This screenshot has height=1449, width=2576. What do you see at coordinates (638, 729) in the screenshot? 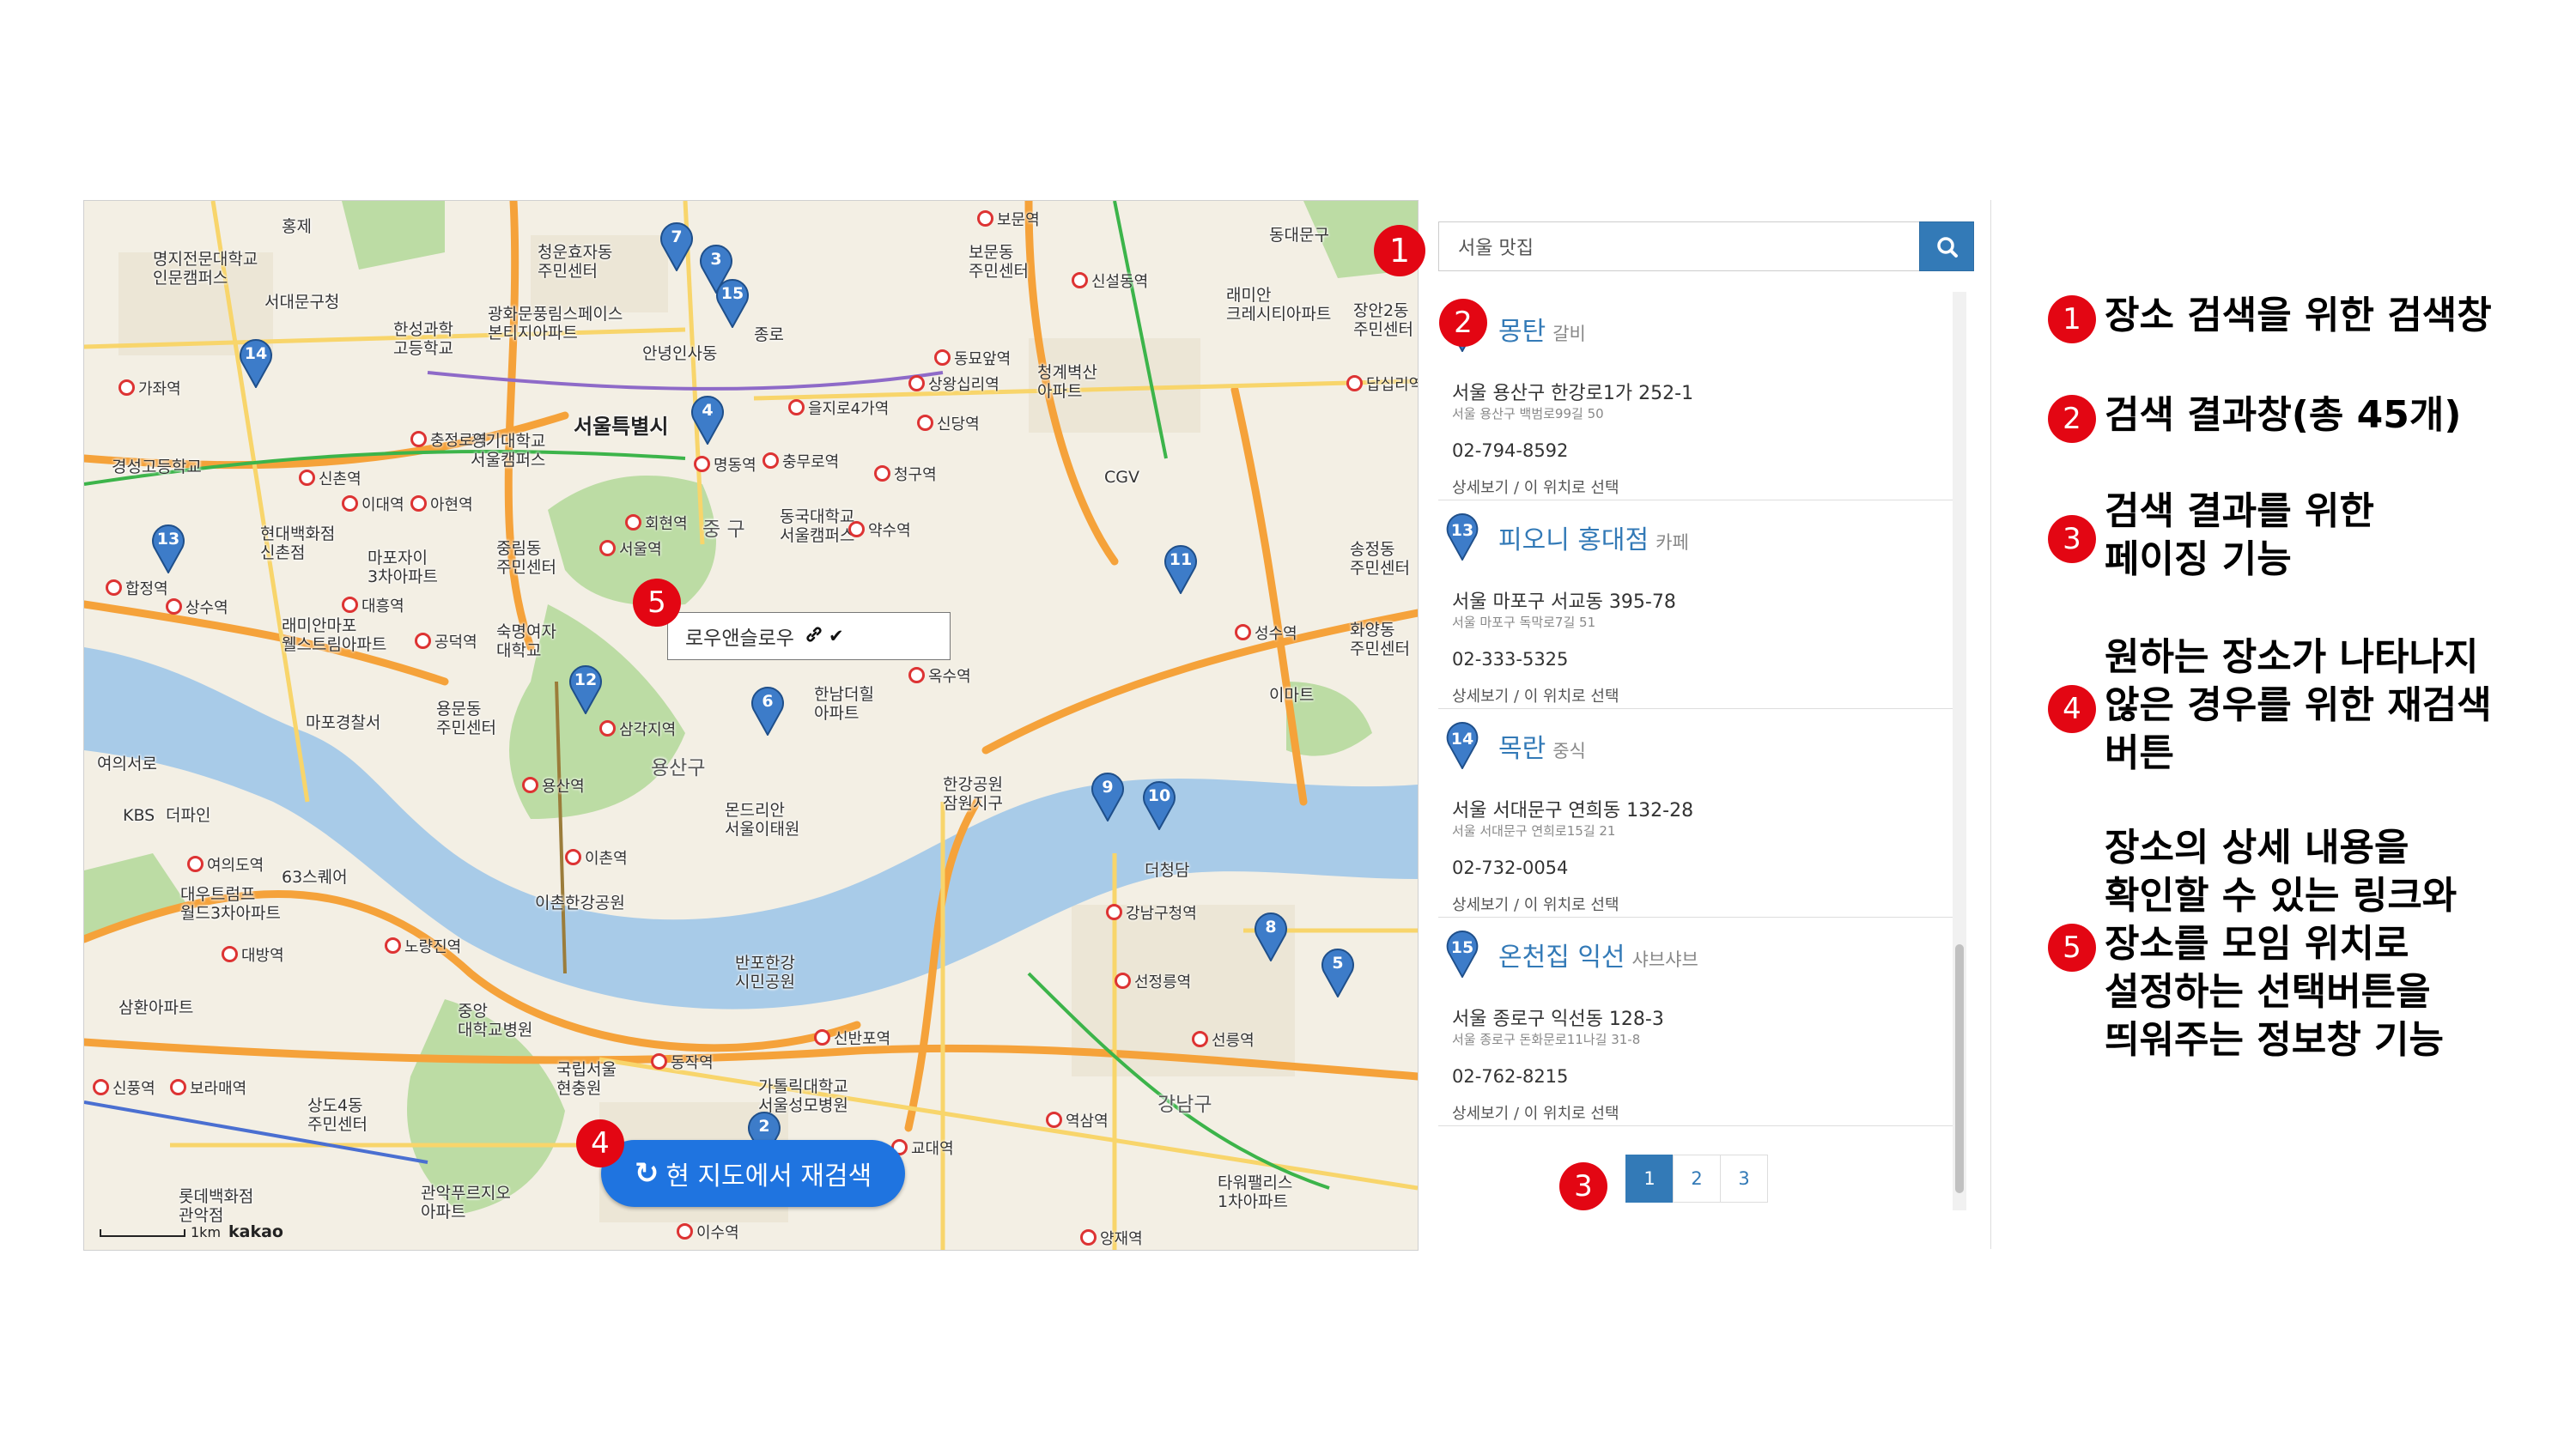
I see `subway-station: 삼각지역` at bounding box center [638, 729].